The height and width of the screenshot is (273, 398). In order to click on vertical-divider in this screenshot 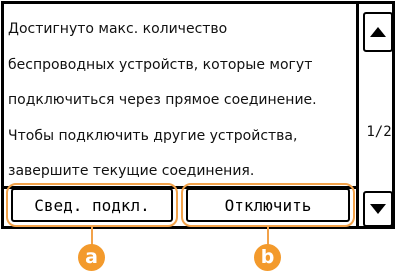, I will do `click(357, 115)`.